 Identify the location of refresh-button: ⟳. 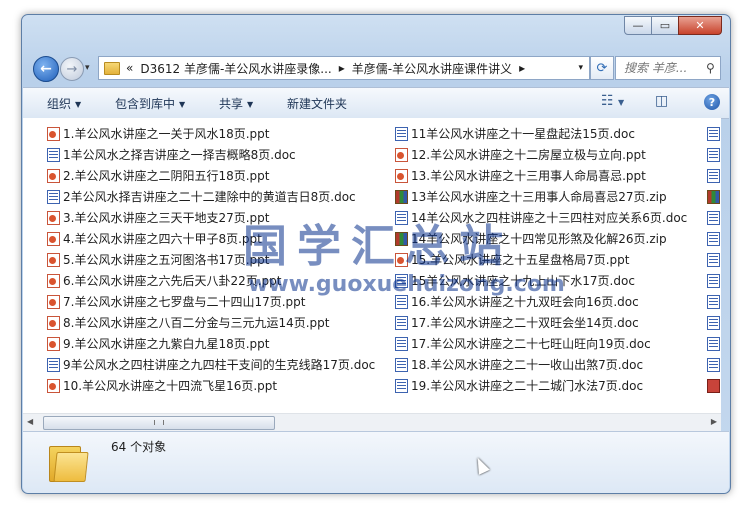
(602, 68).